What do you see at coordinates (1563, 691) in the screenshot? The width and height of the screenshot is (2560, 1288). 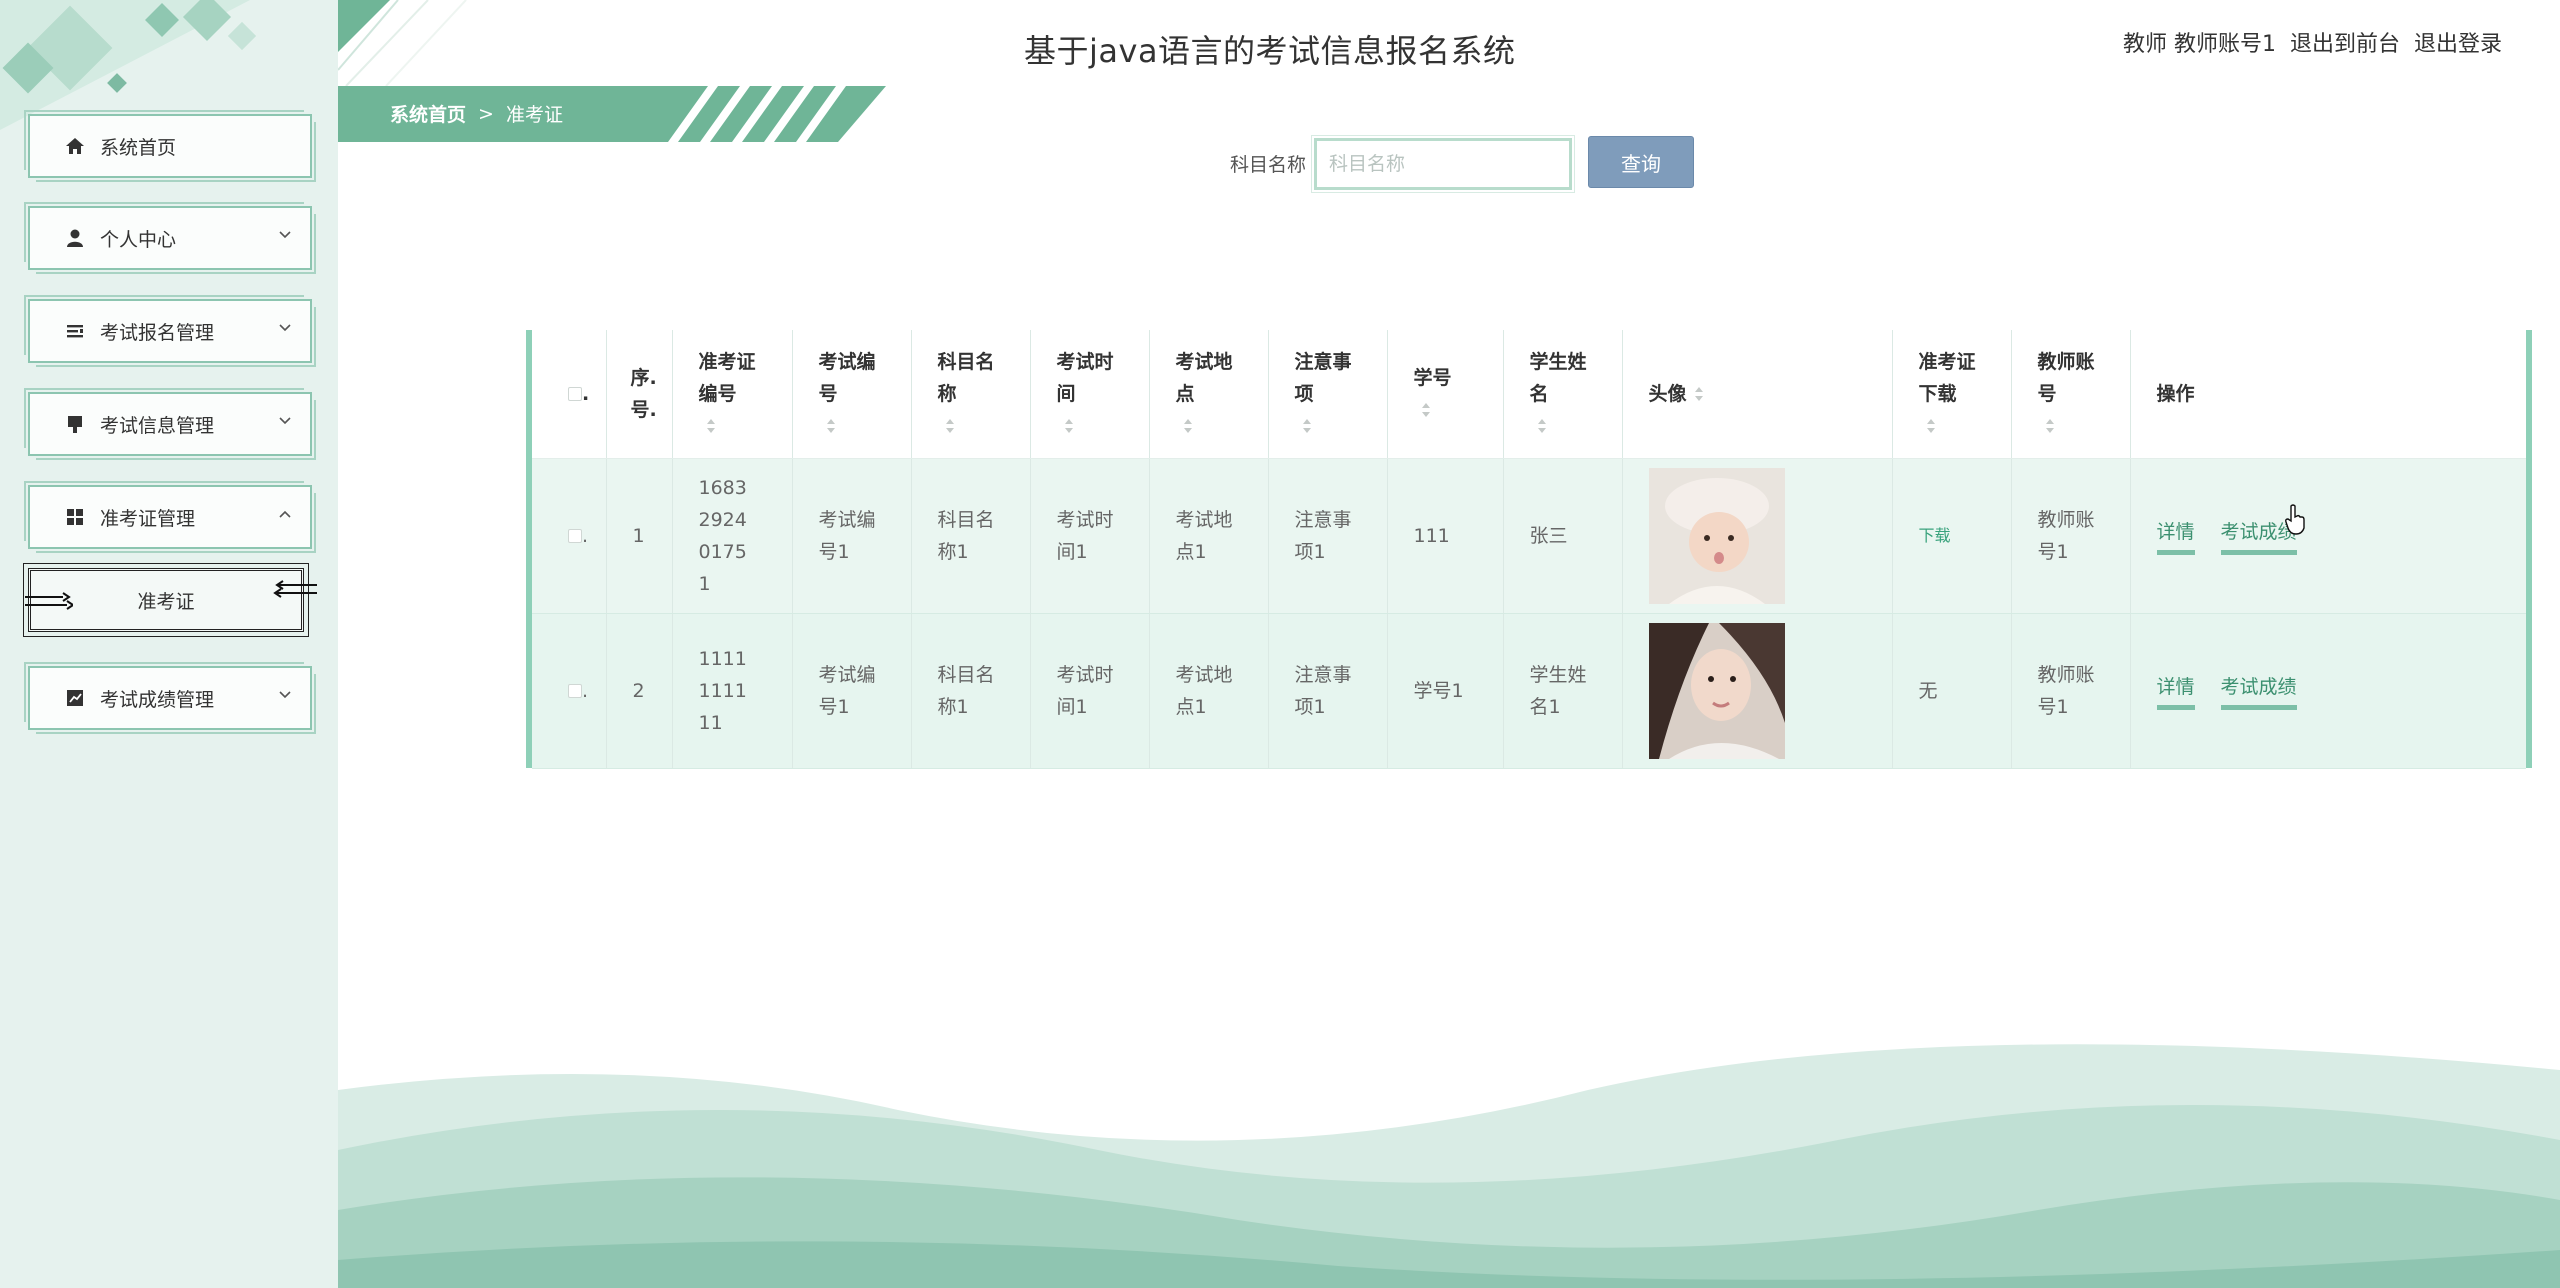 I see `cell-student-name: 学生姓名1` at bounding box center [1563, 691].